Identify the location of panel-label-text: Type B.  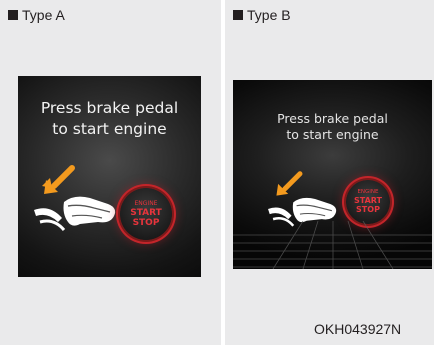
(269, 15).